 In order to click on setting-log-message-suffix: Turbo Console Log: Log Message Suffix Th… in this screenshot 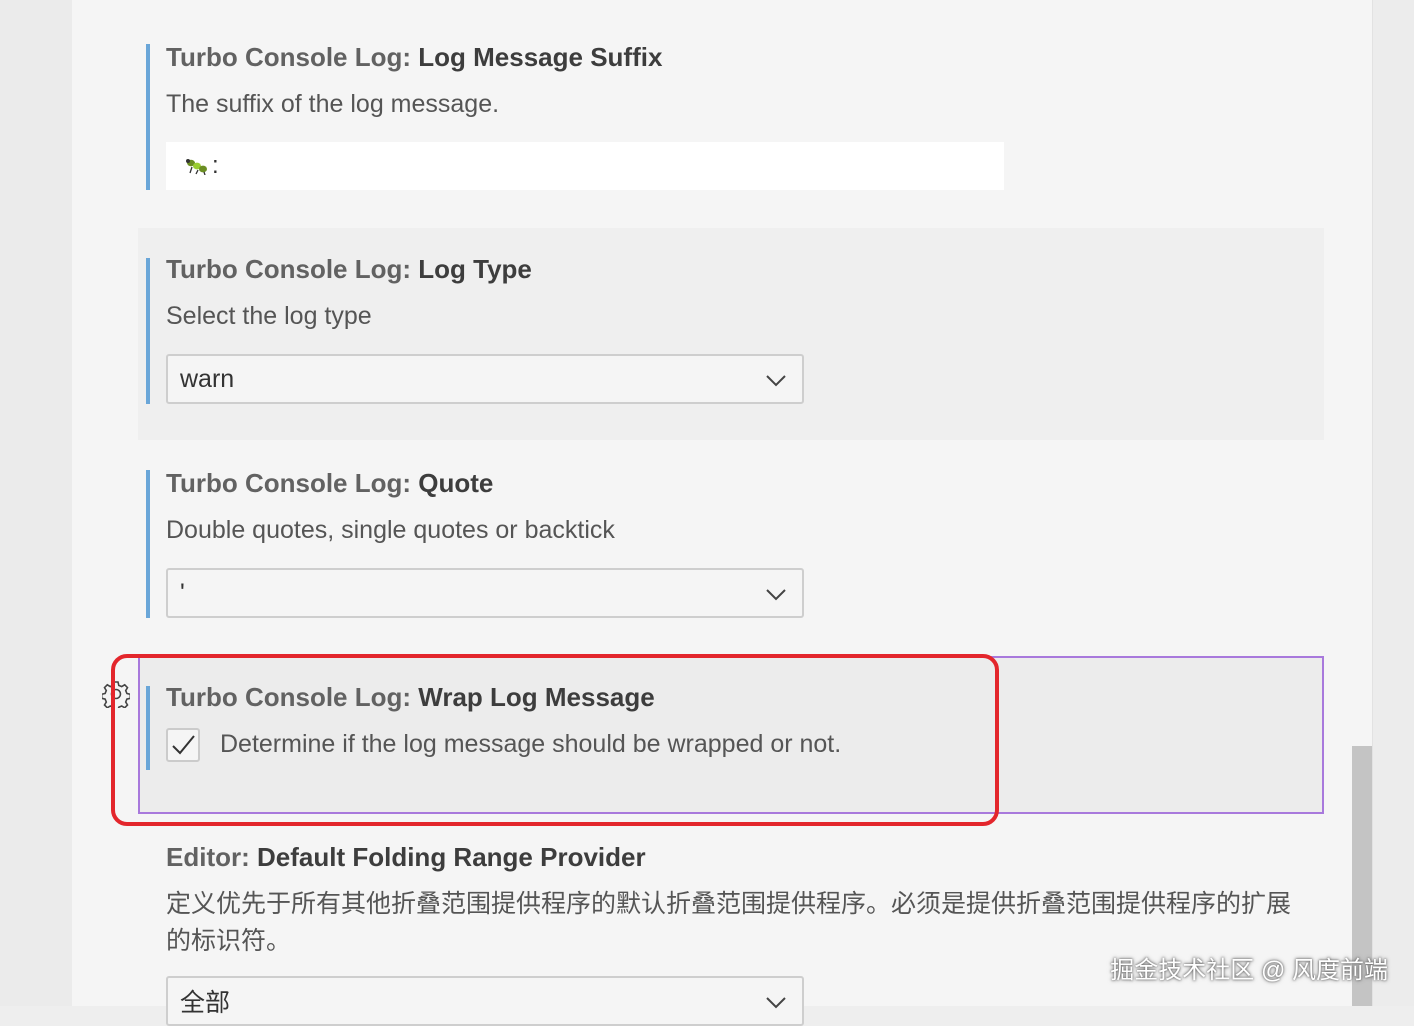, I will do `click(731, 115)`.